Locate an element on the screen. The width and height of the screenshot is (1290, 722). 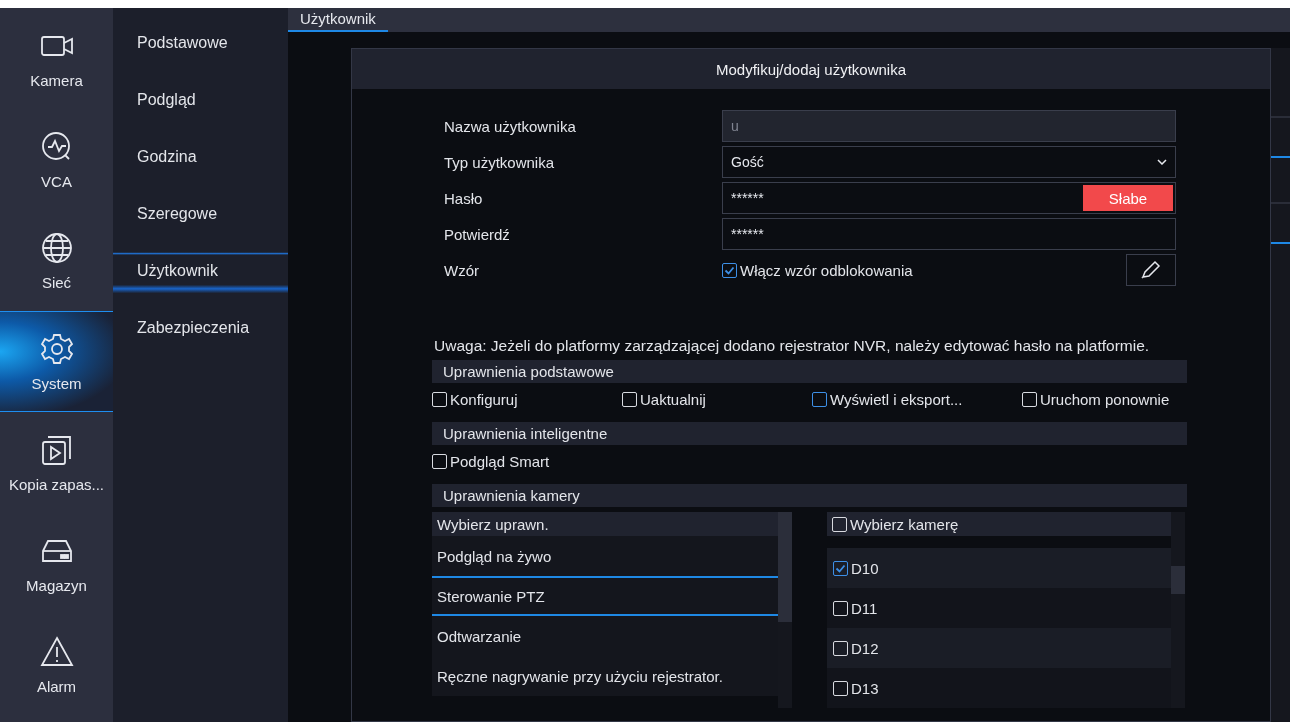
nav-label: Magazyn is located at coordinates (56, 585).